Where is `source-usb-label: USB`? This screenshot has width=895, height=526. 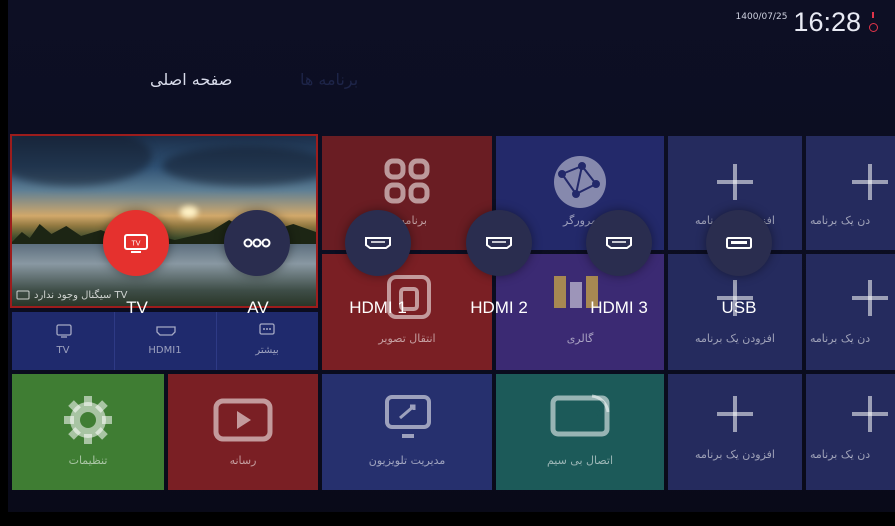 source-usb-label: USB is located at coordinates (739, 307).